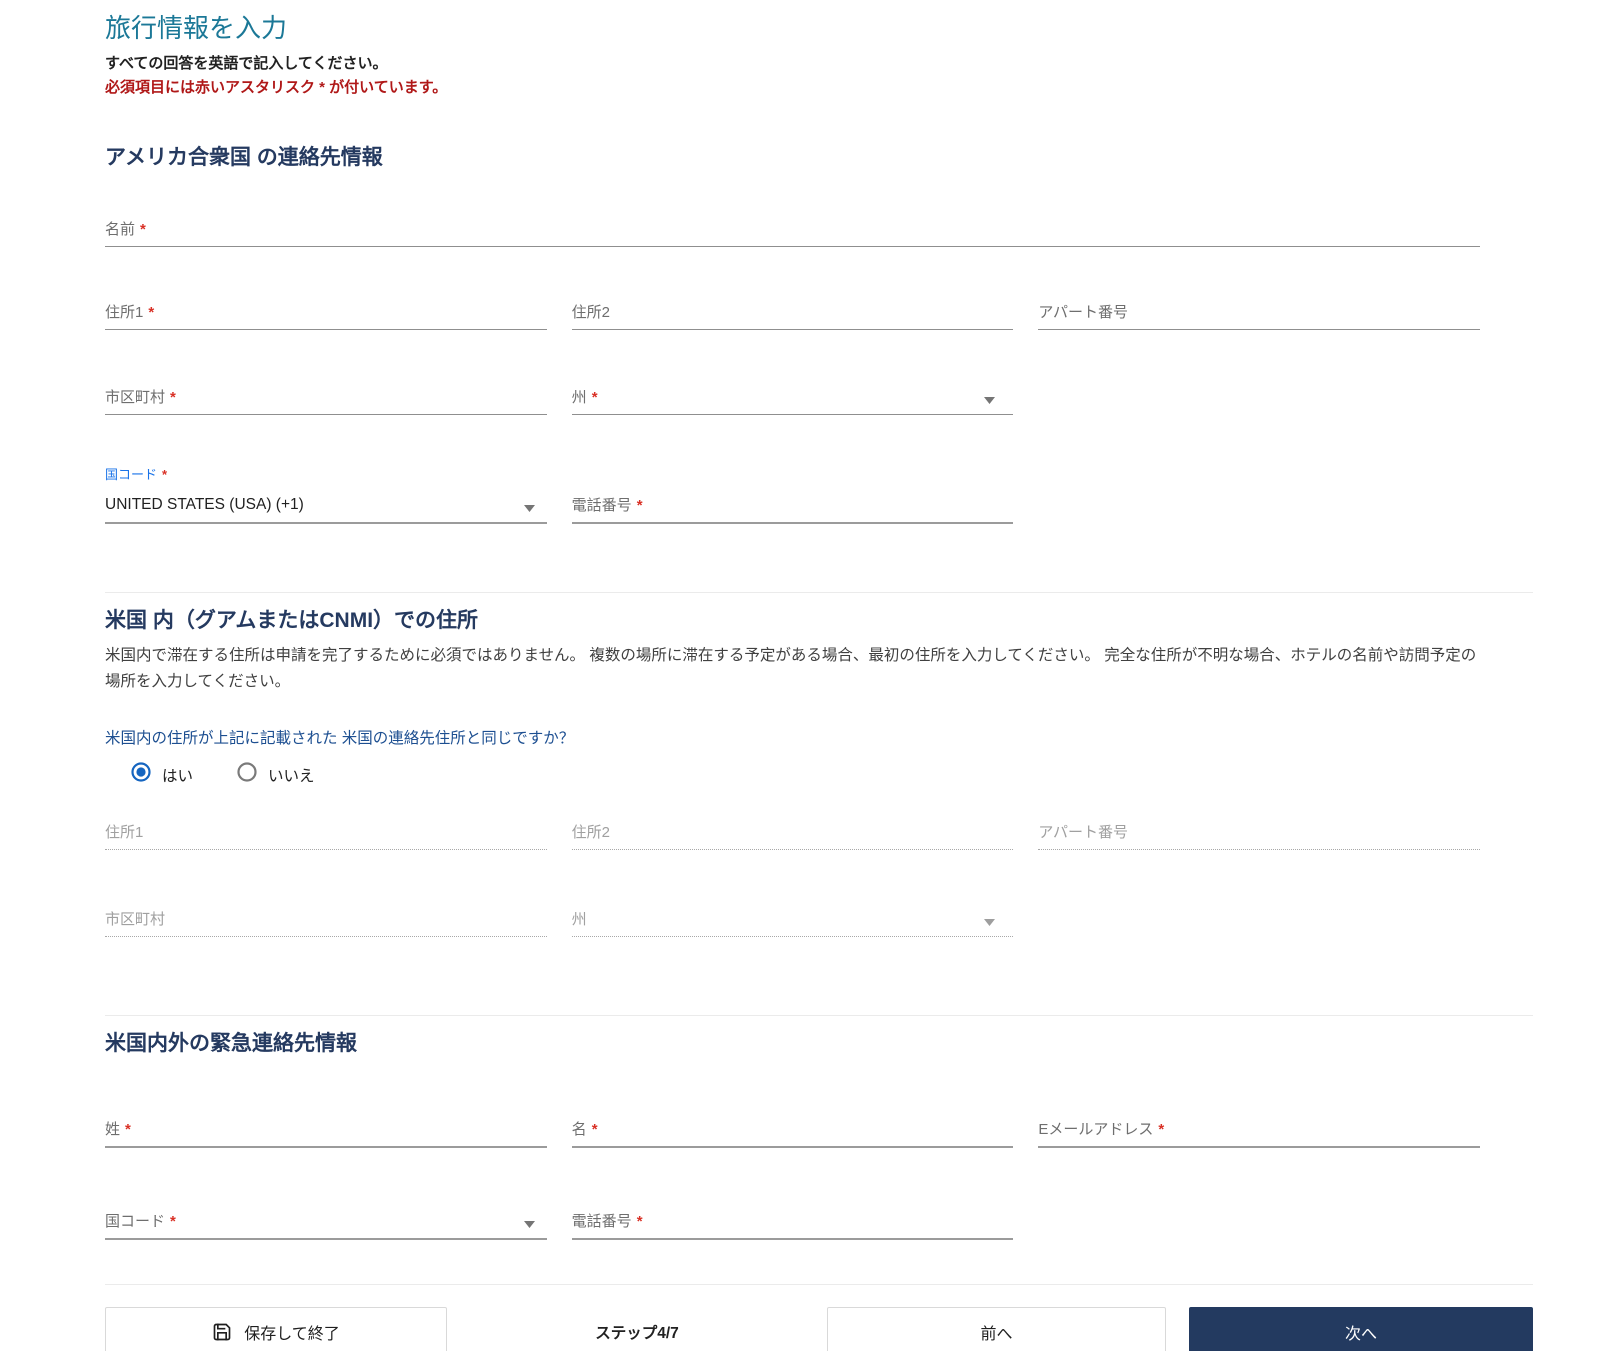  I want to click on stay-address2-label: 住所2, so click(591, 832).